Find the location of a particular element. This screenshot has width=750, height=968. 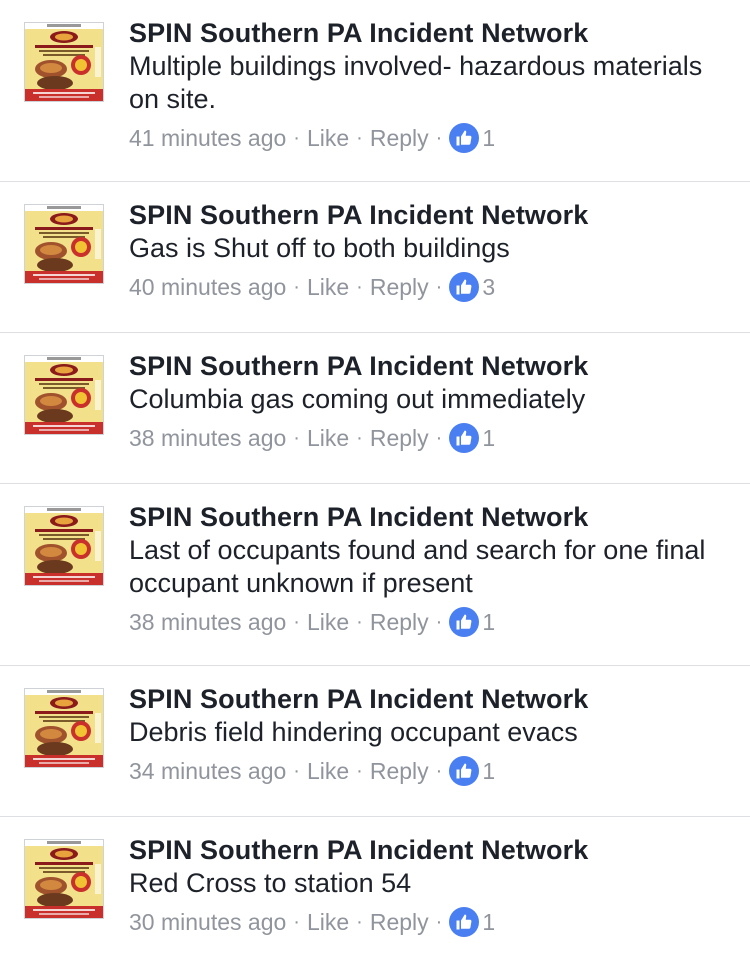

reaction-summary: 3 is located at coordinates (472, 287).